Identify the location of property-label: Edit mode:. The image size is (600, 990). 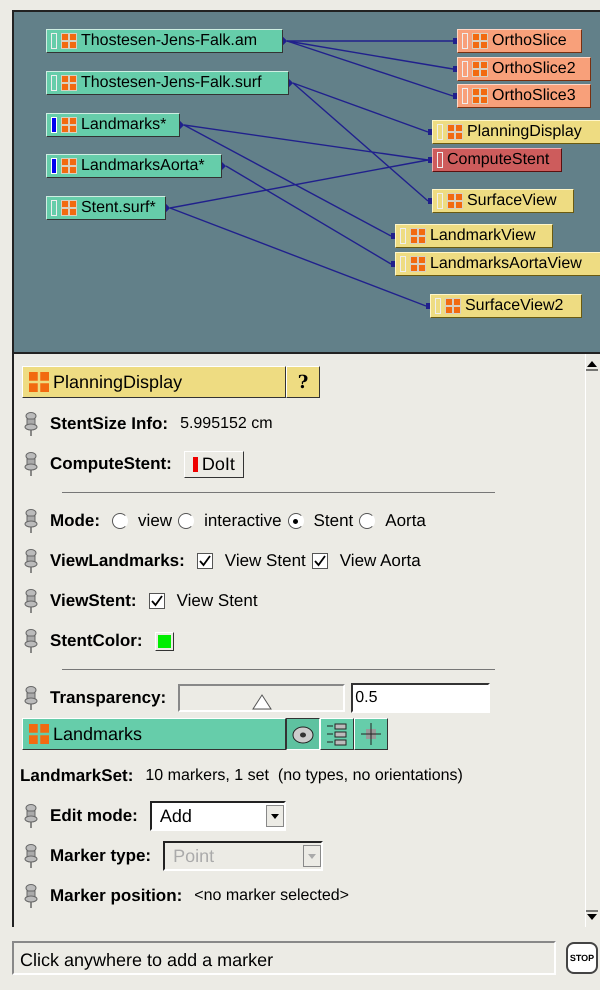
(94, 816).